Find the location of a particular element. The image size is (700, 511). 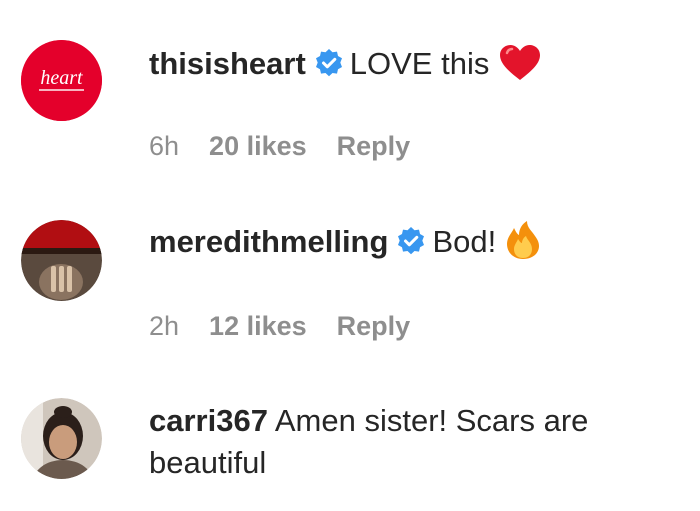

svg-text: heart is located at coordinates (61, 78).